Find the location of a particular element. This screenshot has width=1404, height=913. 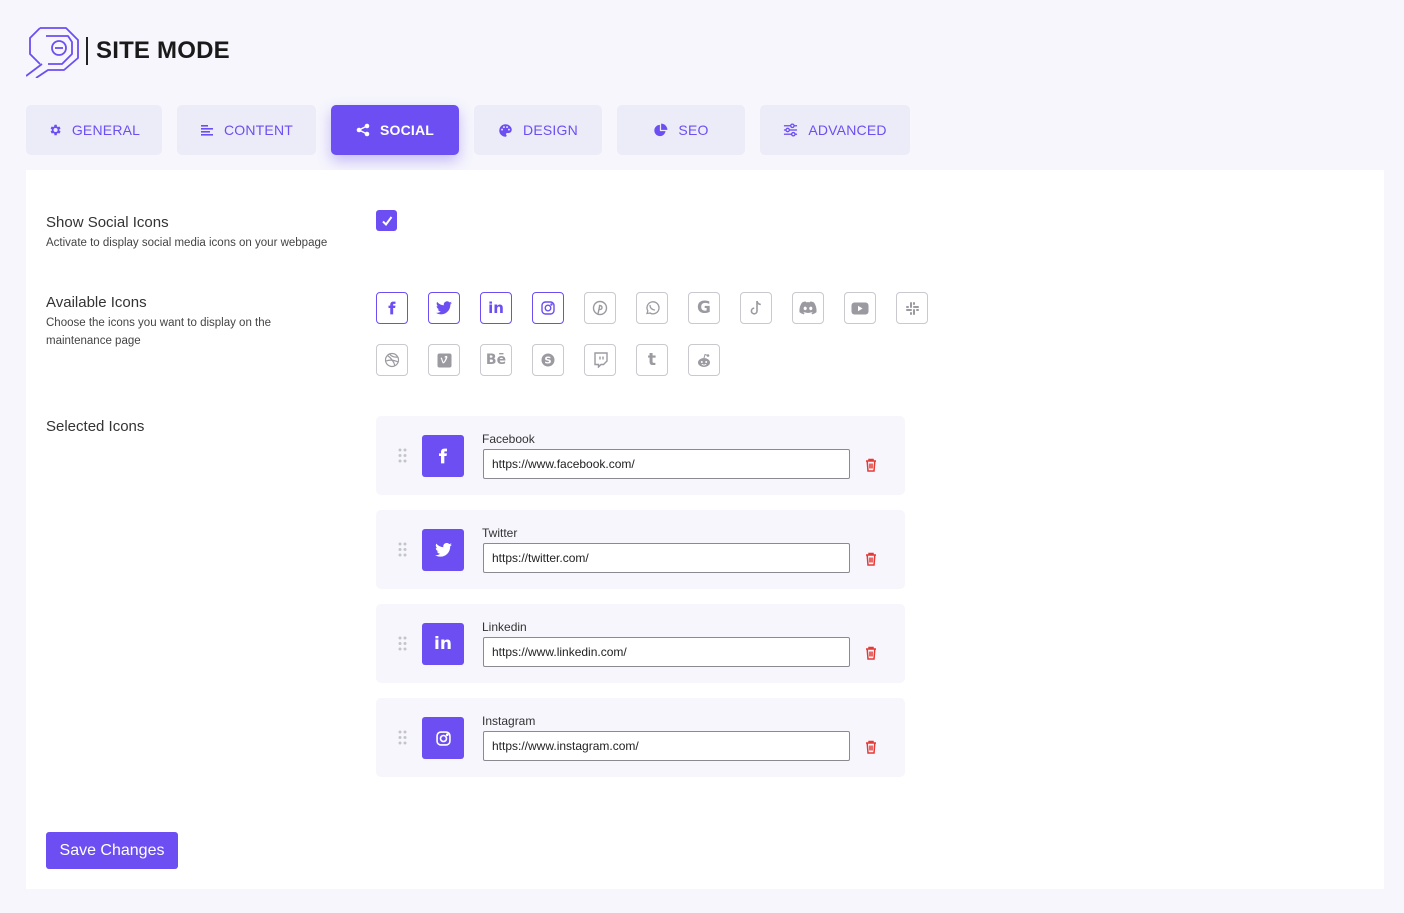

selected-icon-name: Instagram is located at coordinates (509, 721).